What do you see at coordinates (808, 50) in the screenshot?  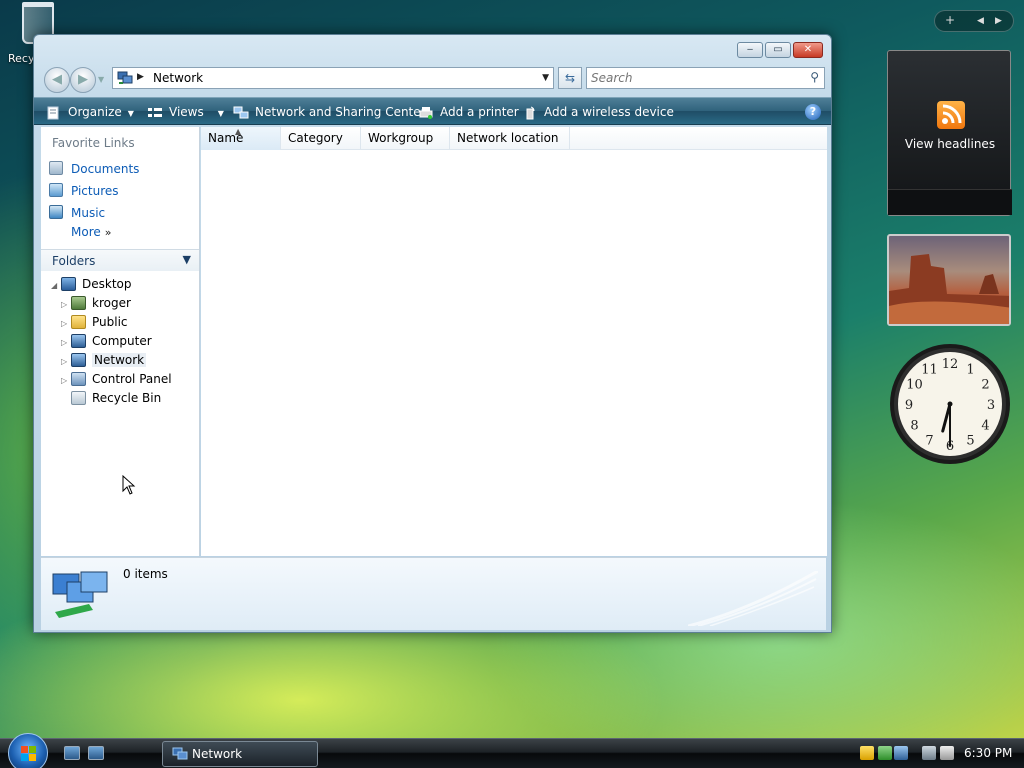 I see `close-button: ✕` at bounding box center [808, 50].